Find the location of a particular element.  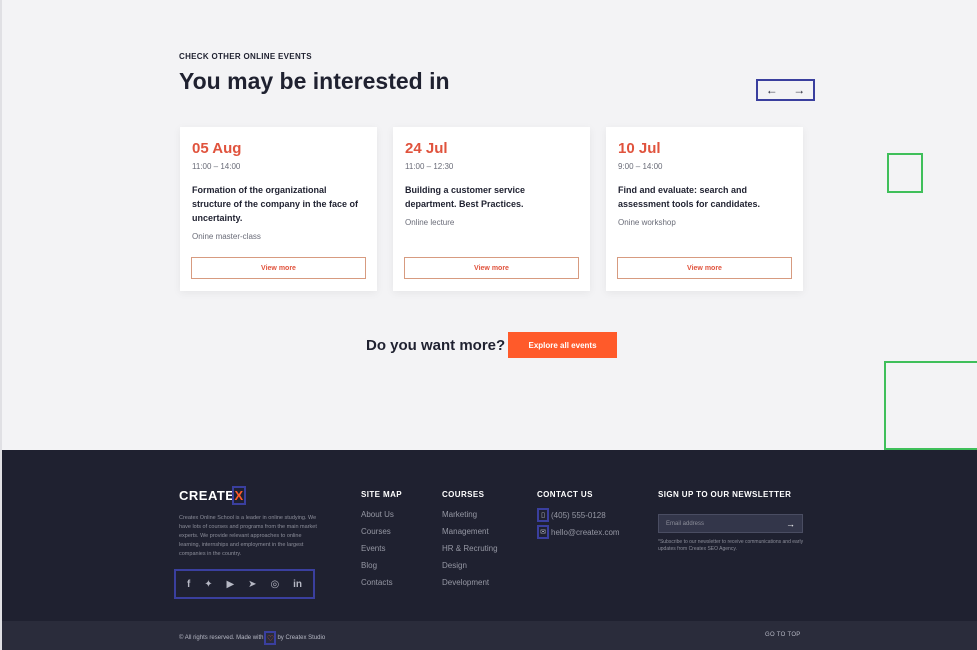

event-time: 9:00 – 14:00 is located at coordinates (640, 166).